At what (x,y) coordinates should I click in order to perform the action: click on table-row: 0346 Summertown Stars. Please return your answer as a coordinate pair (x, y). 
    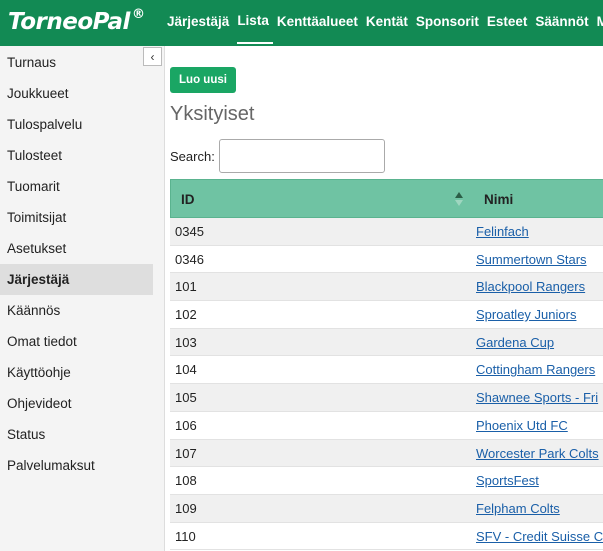
    Looking at the image, I should click on (386, 260).